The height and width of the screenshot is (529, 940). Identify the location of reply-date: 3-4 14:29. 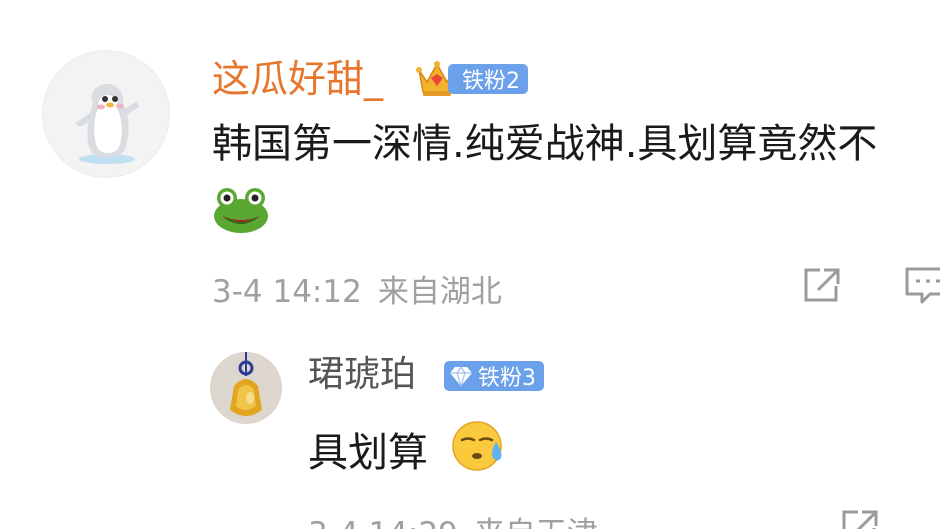
(383, 522).